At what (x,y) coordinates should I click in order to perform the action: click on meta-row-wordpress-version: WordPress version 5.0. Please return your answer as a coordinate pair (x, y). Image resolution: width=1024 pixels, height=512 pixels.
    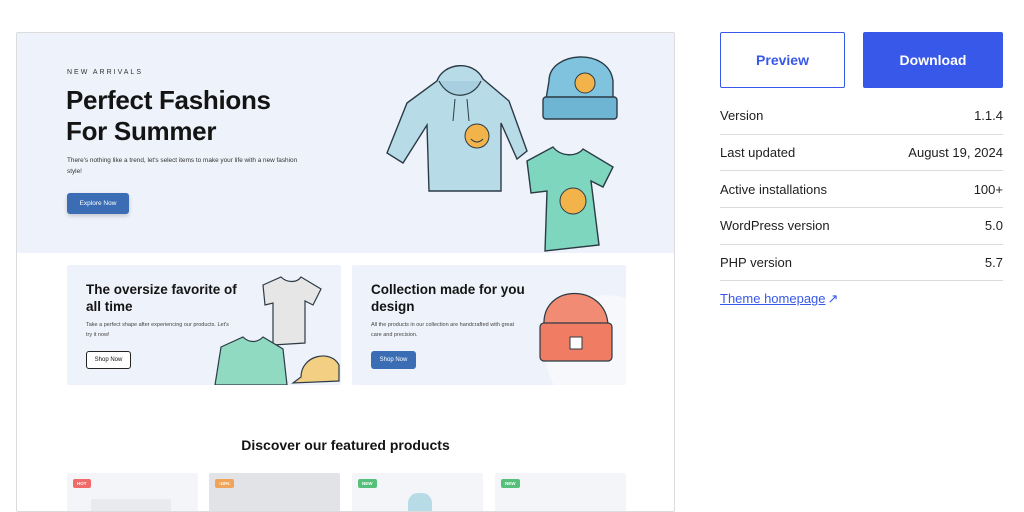
    Looking at the image, I should click on (861, 226).